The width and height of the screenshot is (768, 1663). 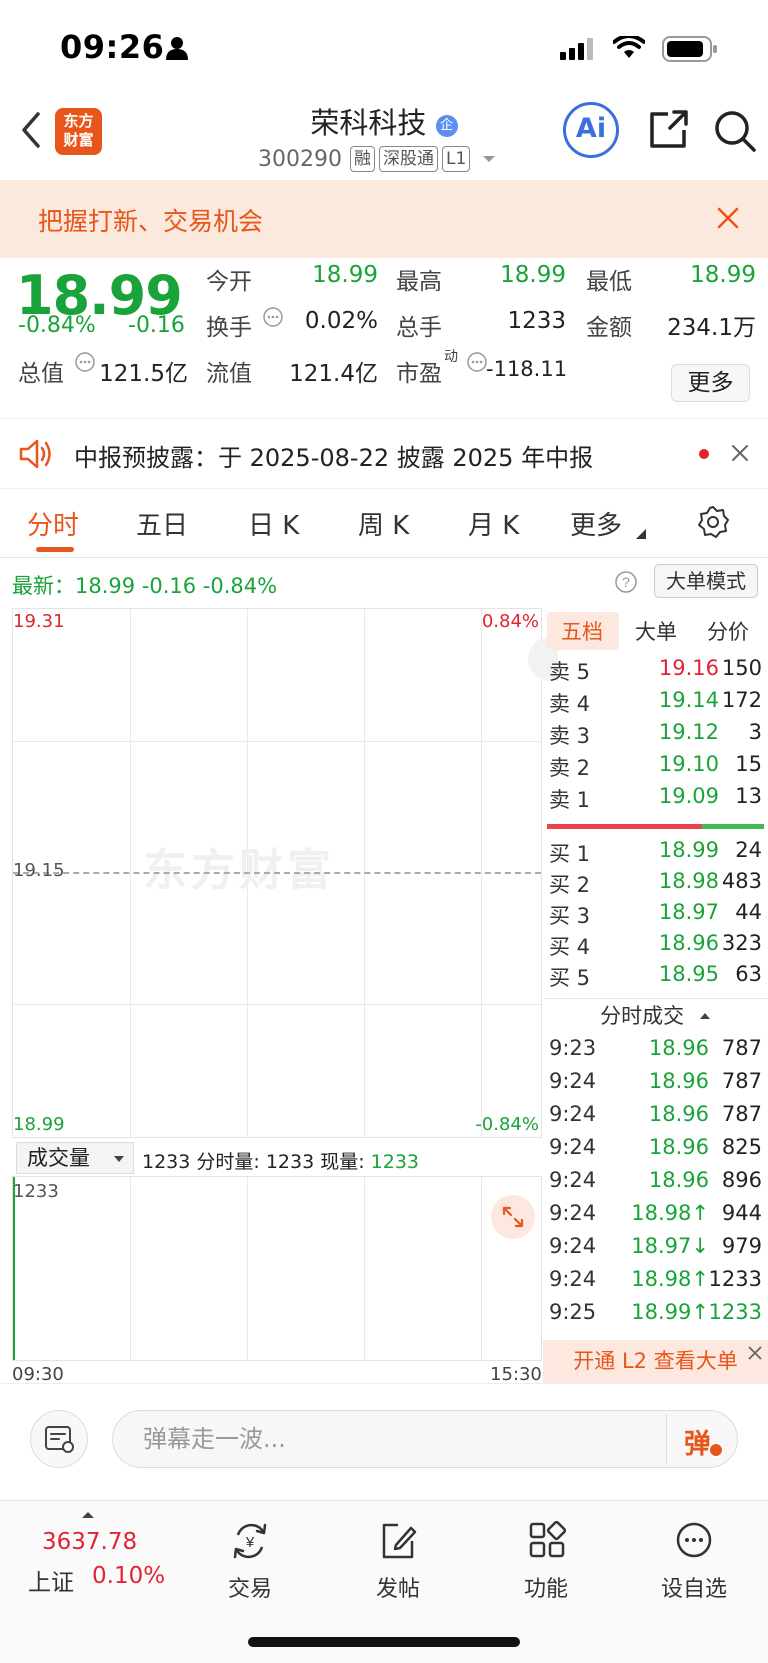 What do you see at coordinates (41, 374) in the screenshot?
I see `mktcap-label: 总值` at bounding box center [41, 374].